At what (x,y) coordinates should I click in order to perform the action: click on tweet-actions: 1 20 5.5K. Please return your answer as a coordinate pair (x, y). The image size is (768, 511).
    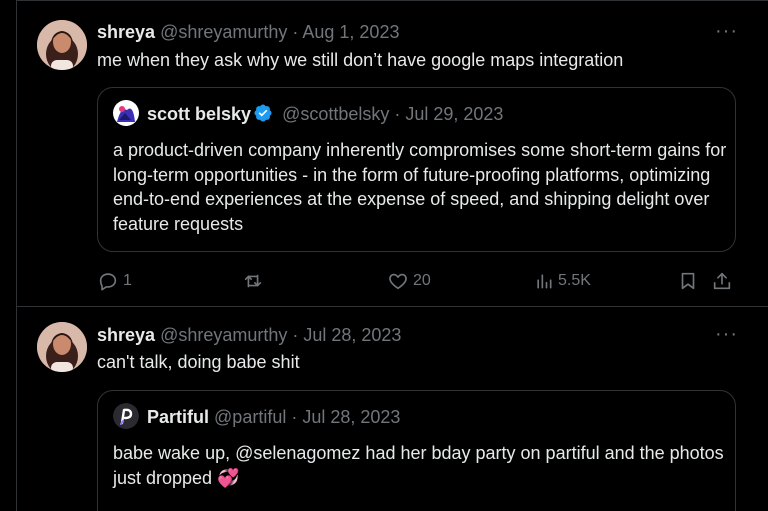
    Looking at the image, I should click on (417, 281).